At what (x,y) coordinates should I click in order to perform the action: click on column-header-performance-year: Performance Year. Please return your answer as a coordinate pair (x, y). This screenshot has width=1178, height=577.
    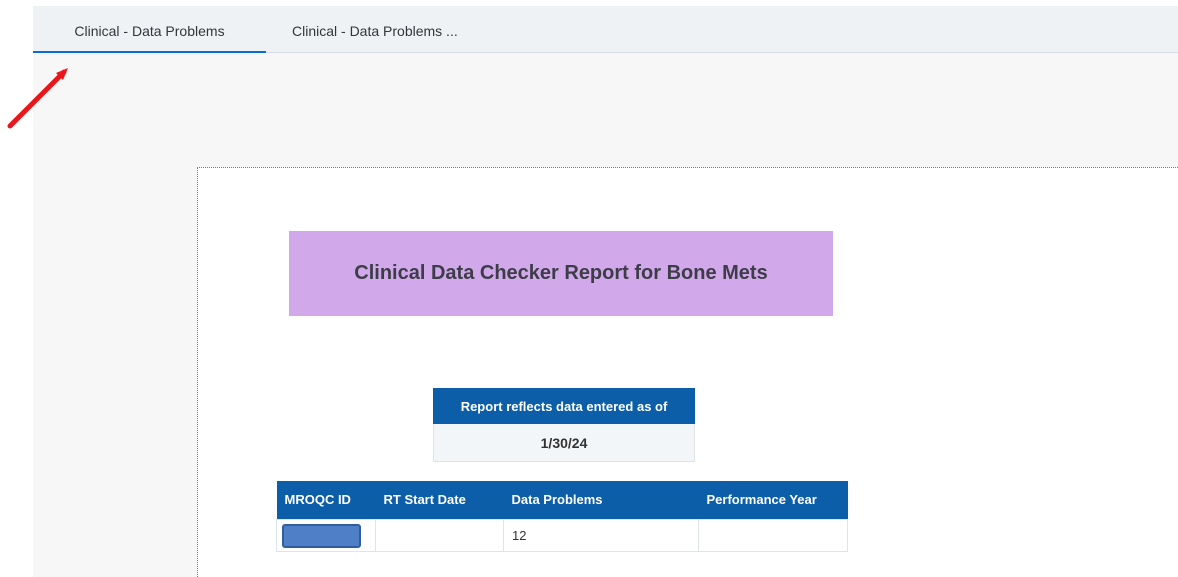
    Looking at the image, I should click on (773, 500).